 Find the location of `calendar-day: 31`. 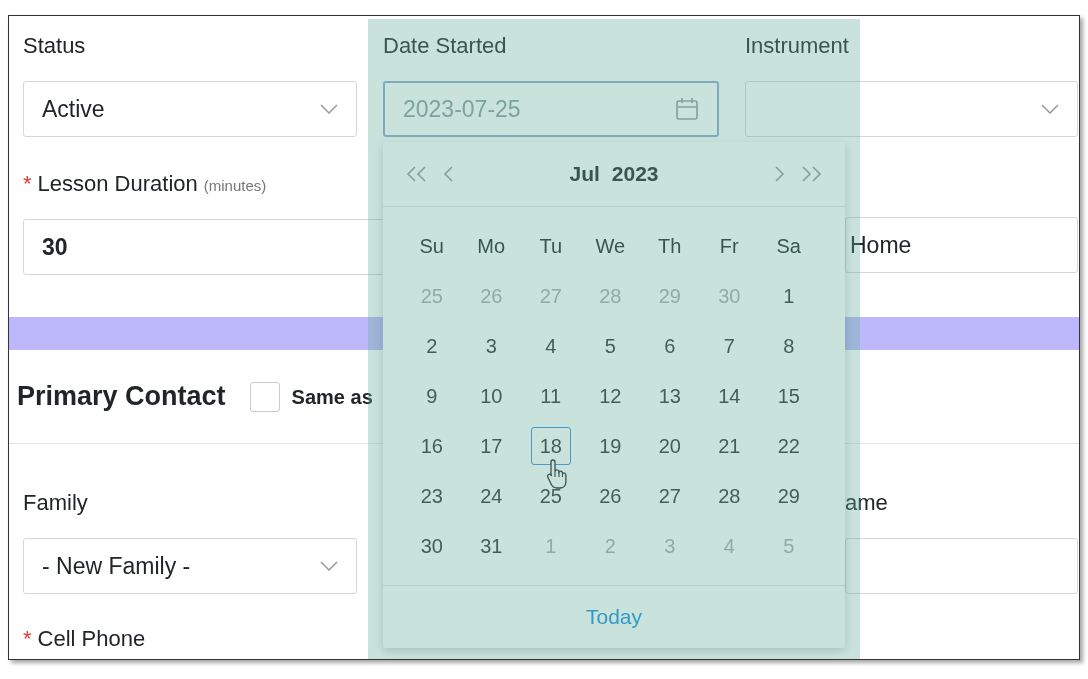

calendar-day: 31 is located at coordinates (491, 546).